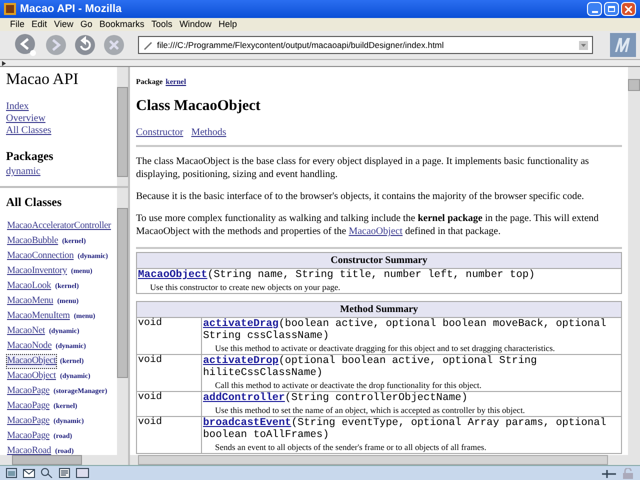  I want to click on section-heading: Packages, so click(30, 156).